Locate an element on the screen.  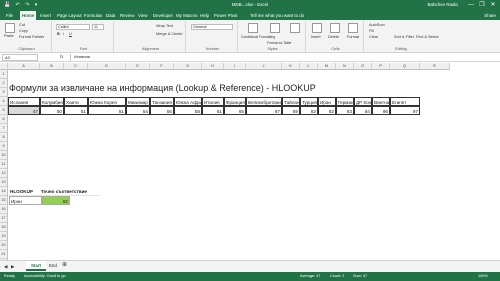
tab-page-layout: Page Layout is located at coordinates (69, 15).